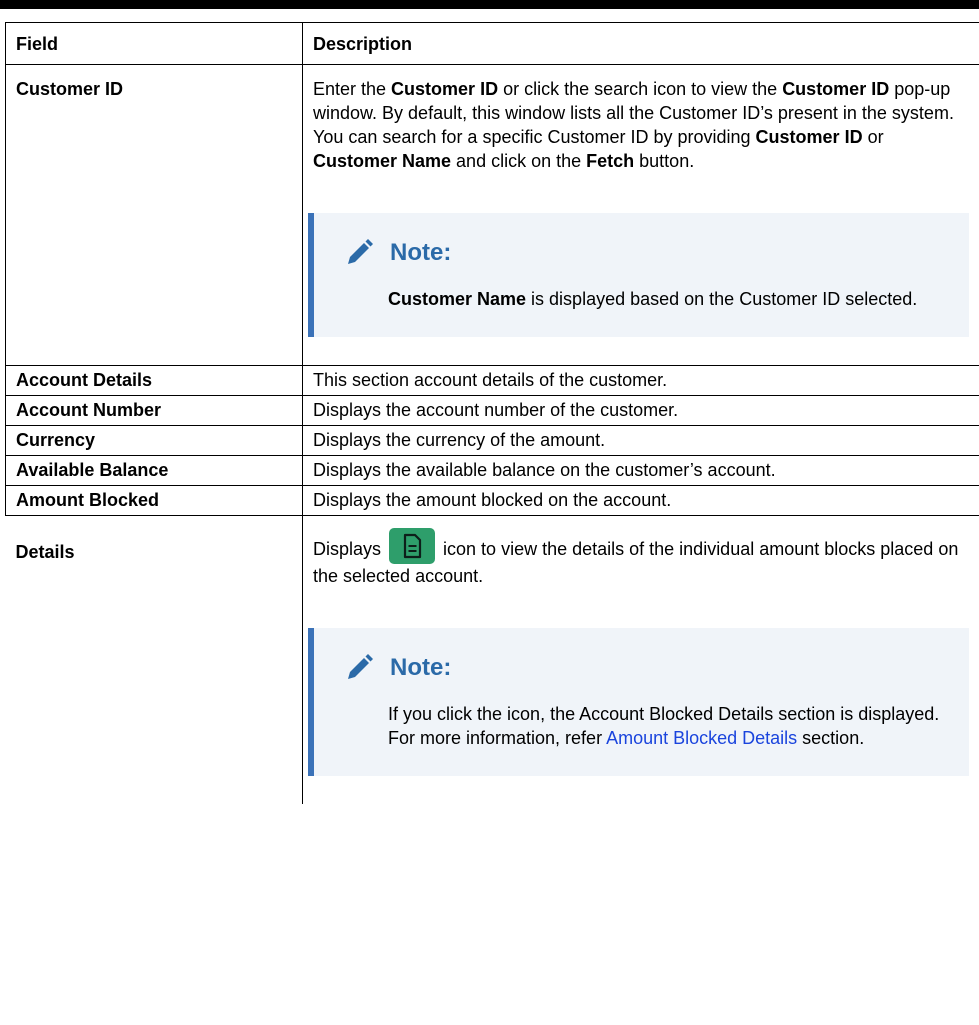 The image size is (979, 1025). I want to click on table-header-row: Field Description, so click(492, 43).